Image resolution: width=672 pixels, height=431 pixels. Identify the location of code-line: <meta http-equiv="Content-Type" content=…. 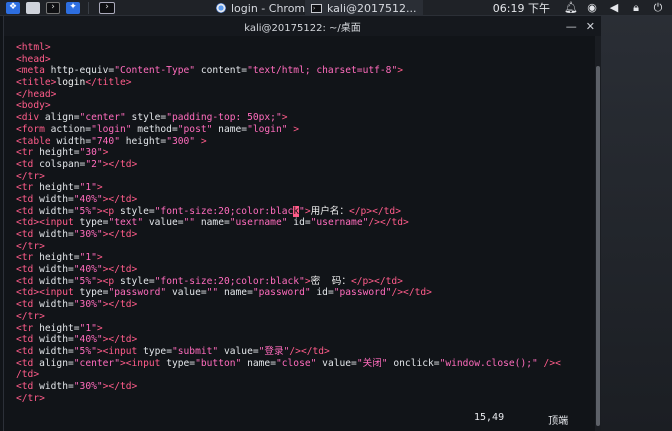
(301, 71).